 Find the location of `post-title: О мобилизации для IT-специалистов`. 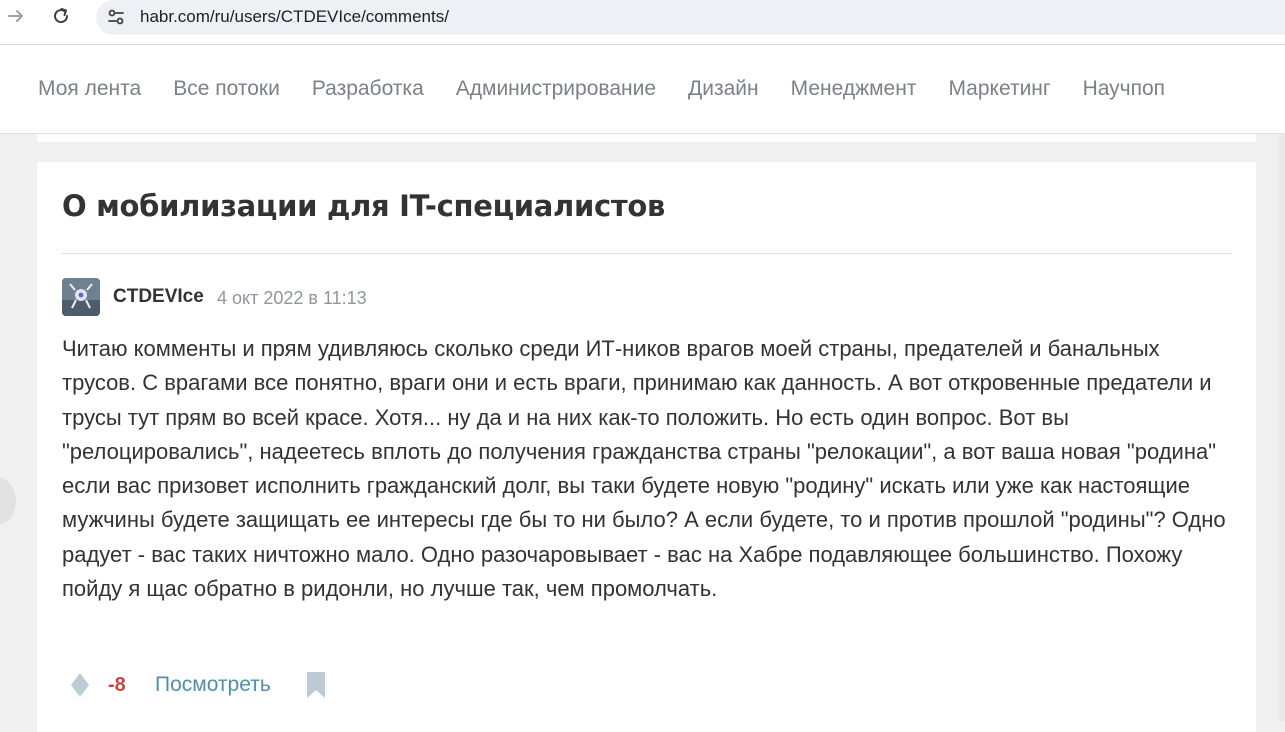

post-title: О мобилизации для IT-специалистов is located at coordinates (363, 206).